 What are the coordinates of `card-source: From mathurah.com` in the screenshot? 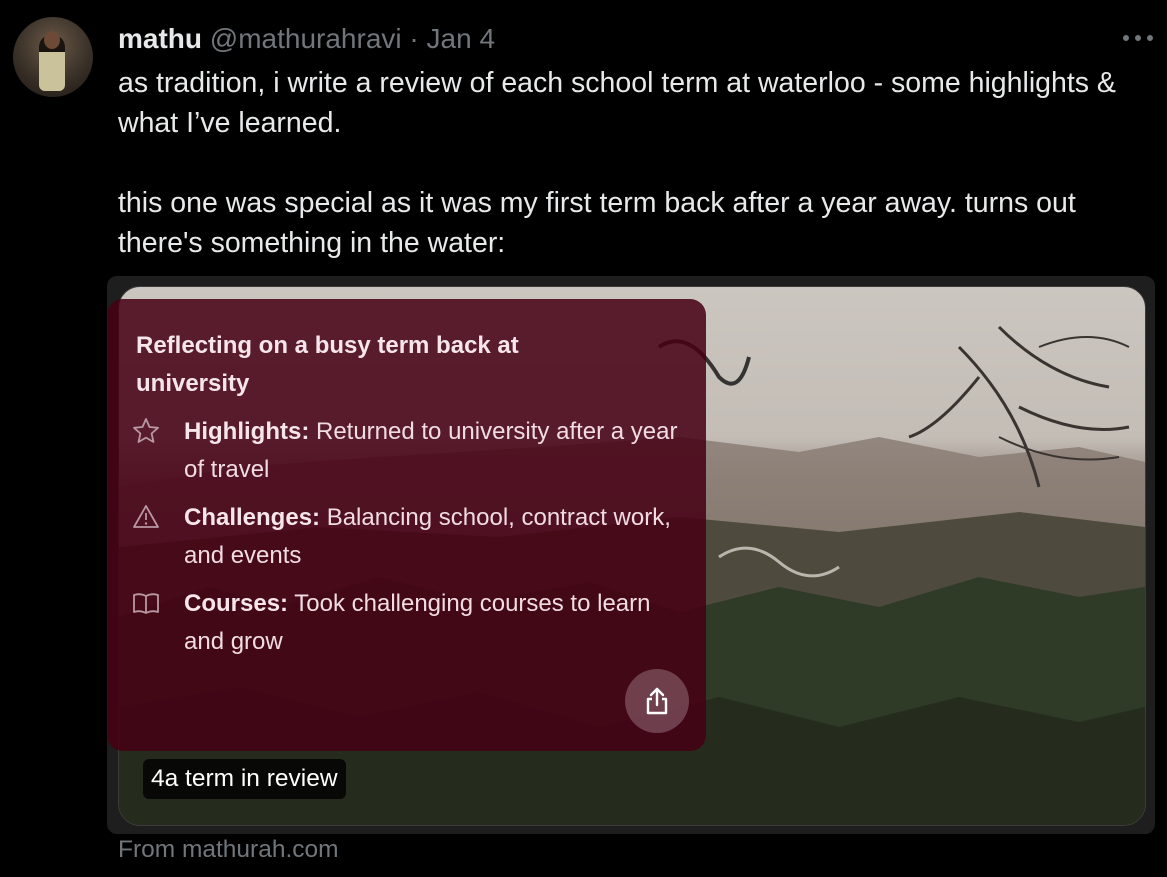 It's located at (228, 850).